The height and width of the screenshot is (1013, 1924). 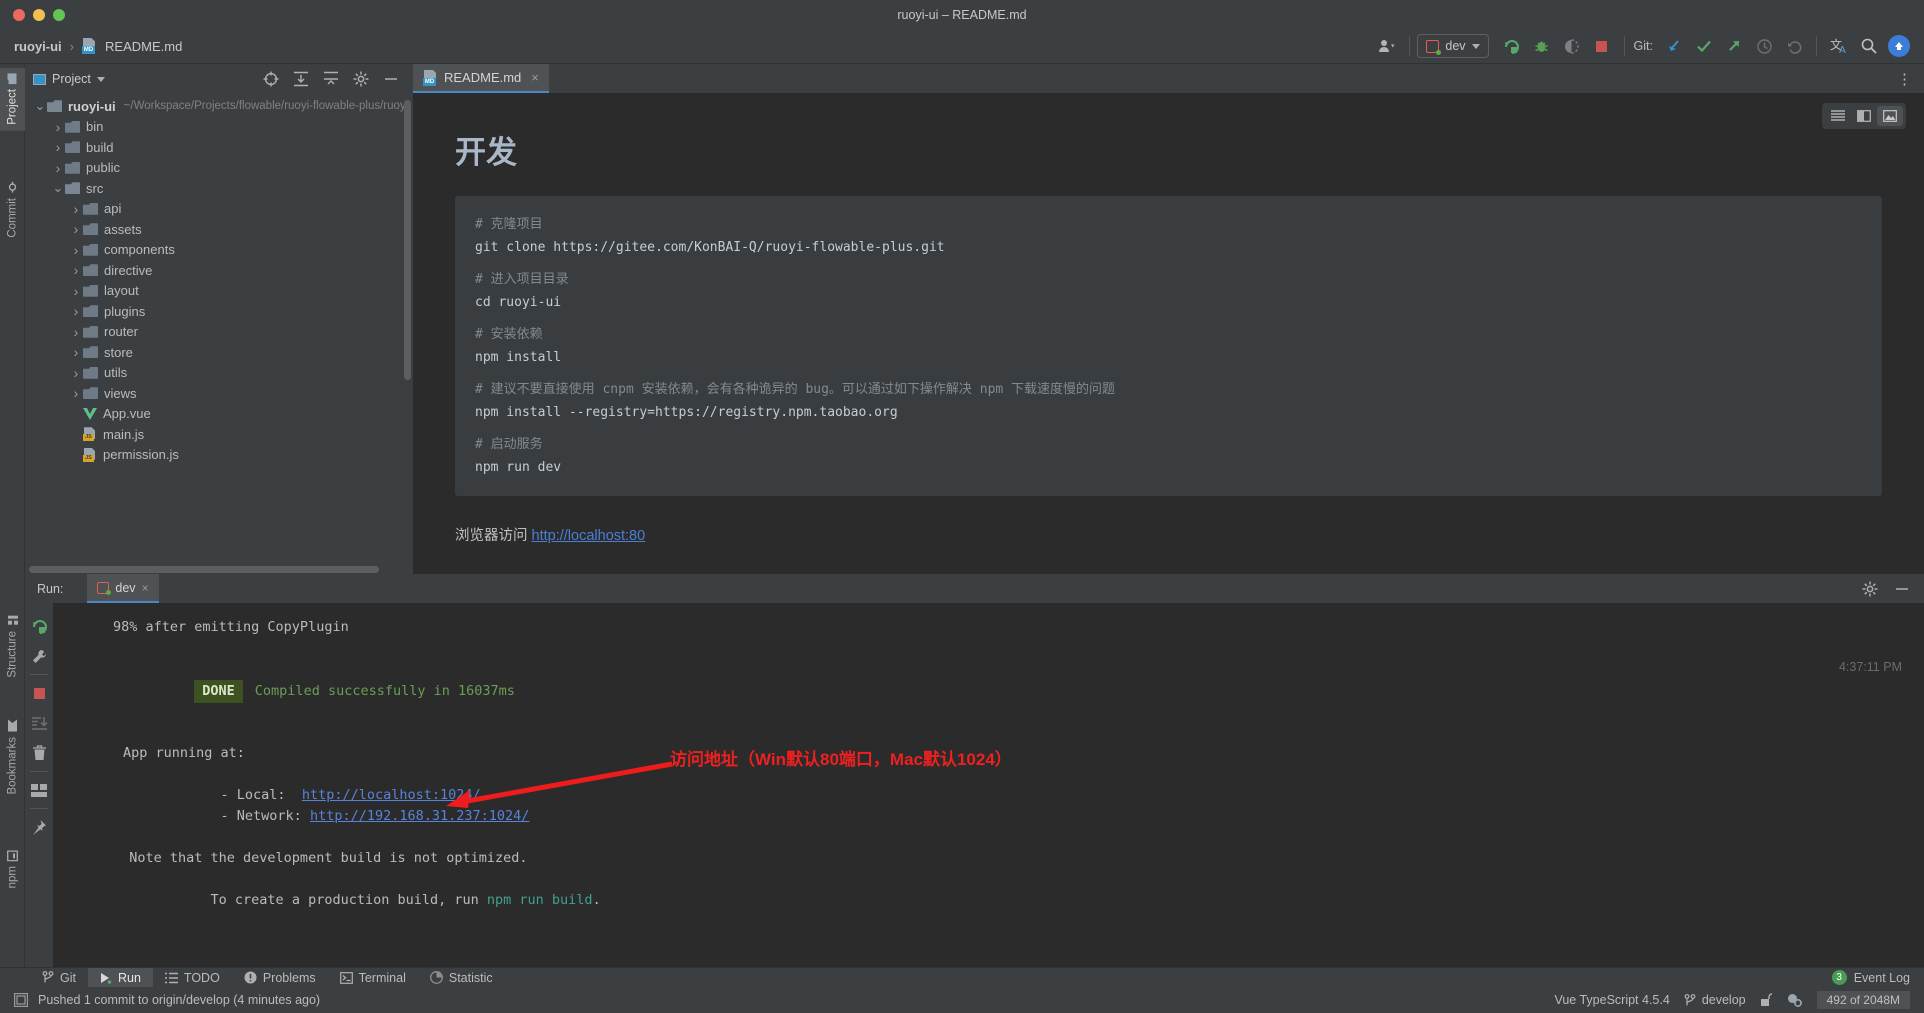 What do you see at coordinates (219, 229) in the screenshot?
I see `tree-row: › assets` at bounding box center [219, 229].